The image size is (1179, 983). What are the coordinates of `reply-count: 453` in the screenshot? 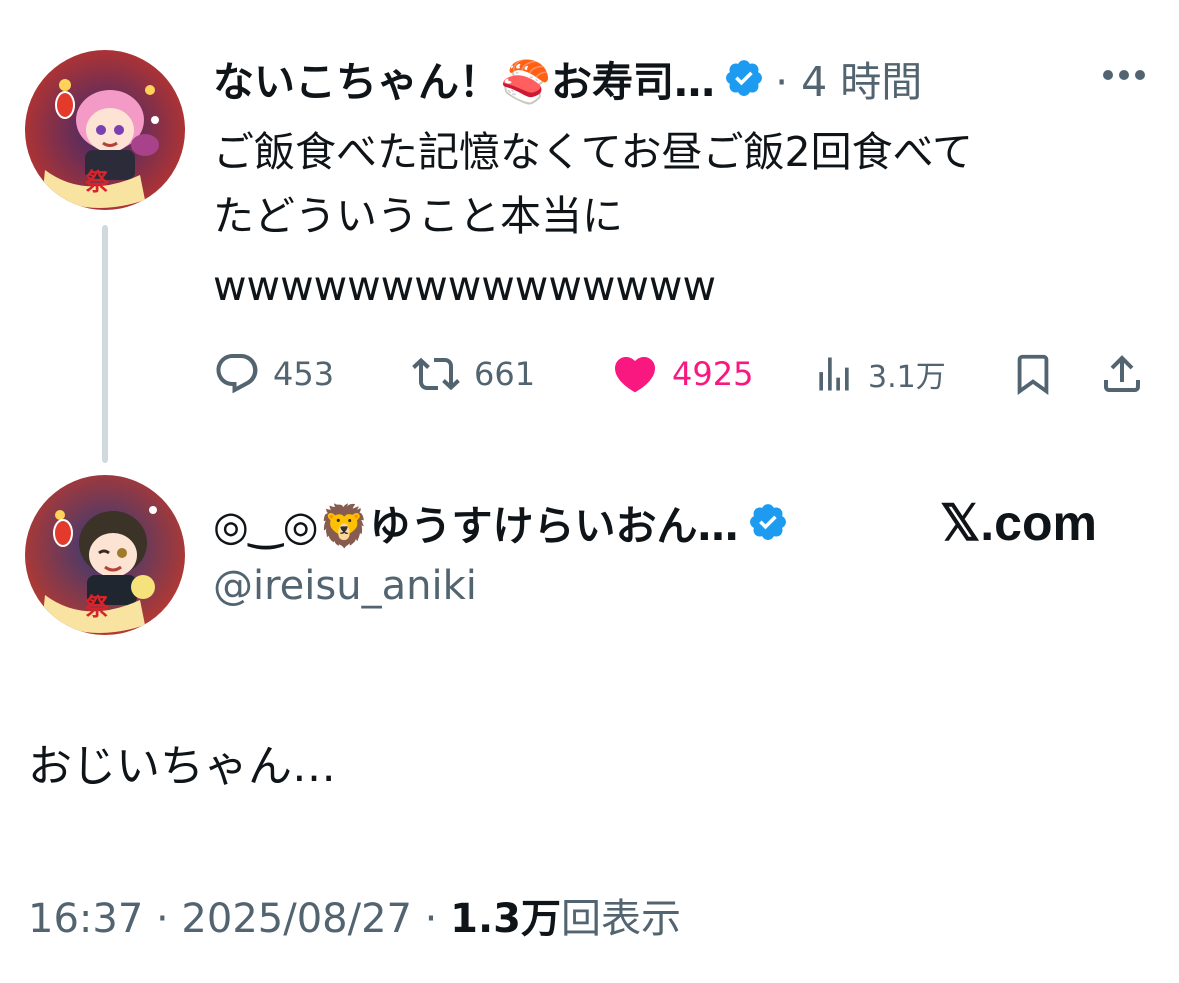 It's located at (304, 374).